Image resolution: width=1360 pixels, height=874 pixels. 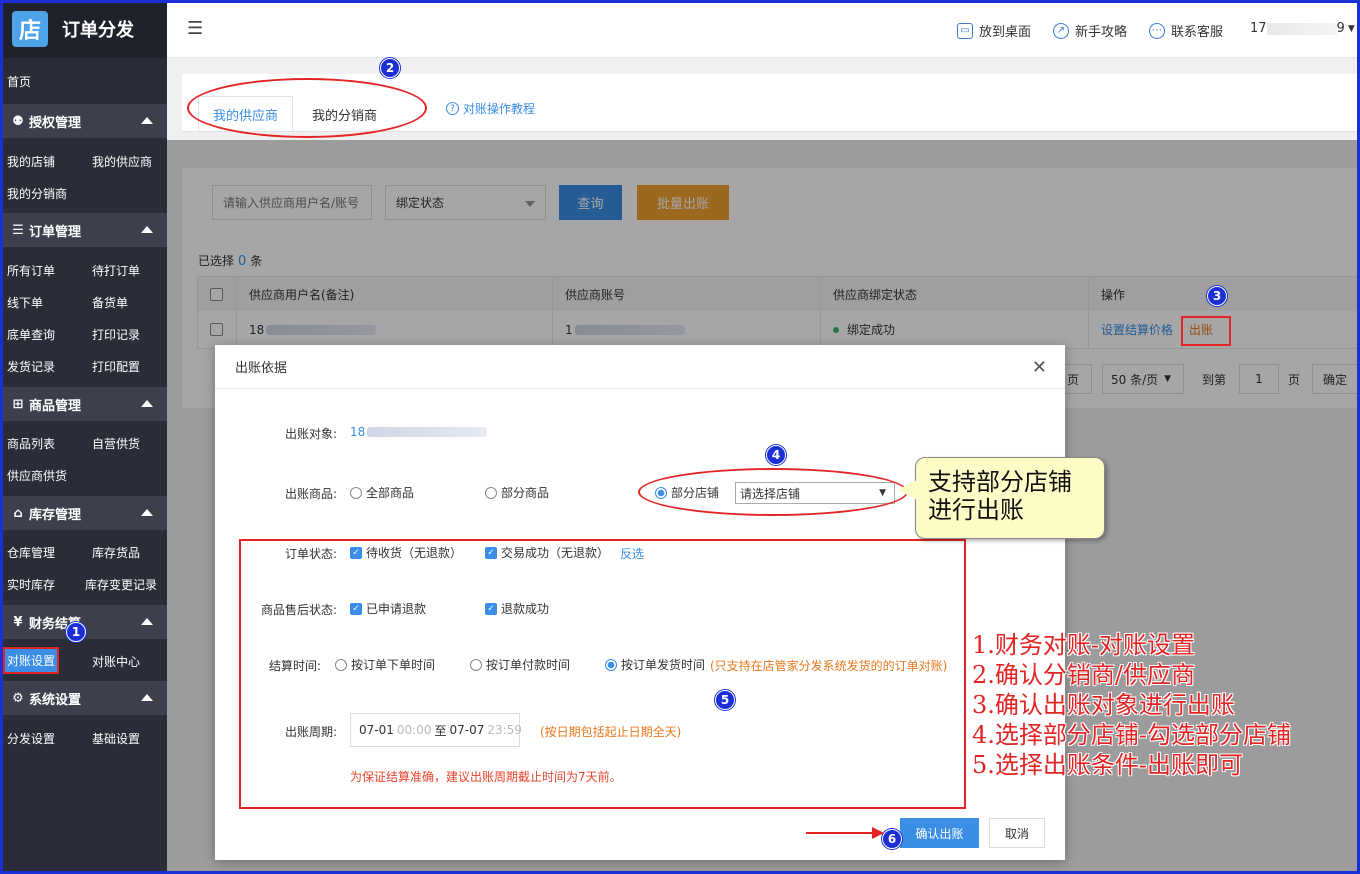 What do you see at coordinates (31, 366) in the screenshot?
I see `sidebar-item-ship-log: 发货记录` at bounding box center [31, 366].